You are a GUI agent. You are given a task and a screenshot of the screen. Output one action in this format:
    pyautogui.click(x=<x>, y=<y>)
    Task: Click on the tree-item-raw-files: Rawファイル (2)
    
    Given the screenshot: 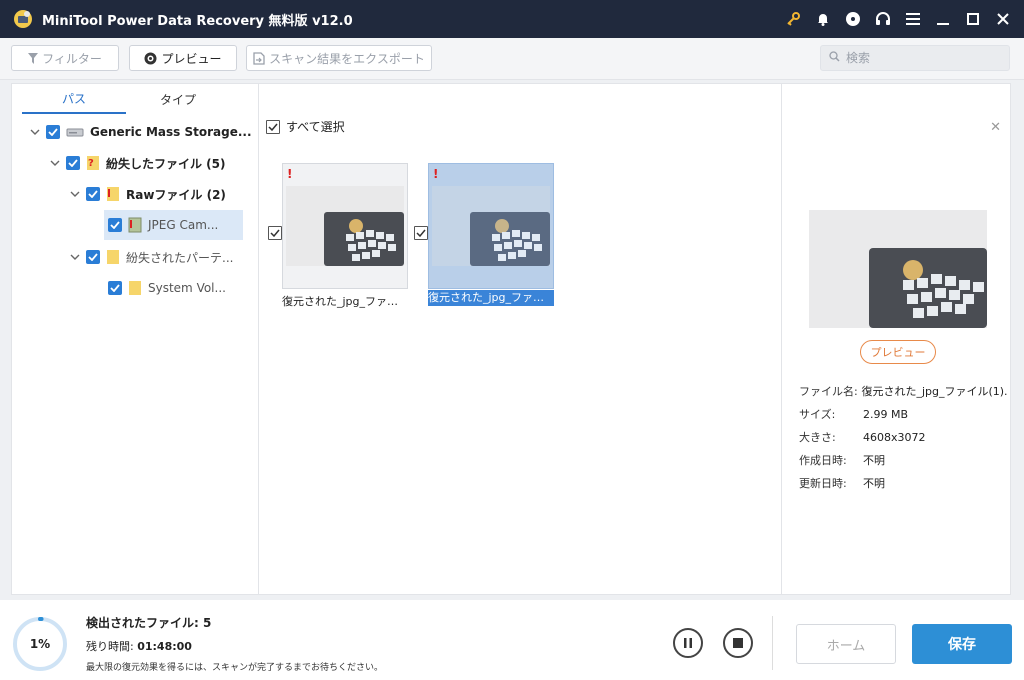 What is the action you would take?
    pyautogui.click(x=161, y=194)
    